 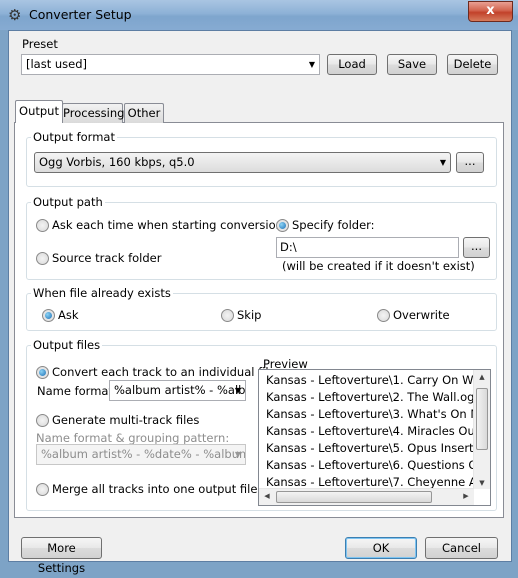 What do you see at coordinates (461, 548) in the screenshot?
I see `cancel-button: Cancel` at bounding box center [461, 548].